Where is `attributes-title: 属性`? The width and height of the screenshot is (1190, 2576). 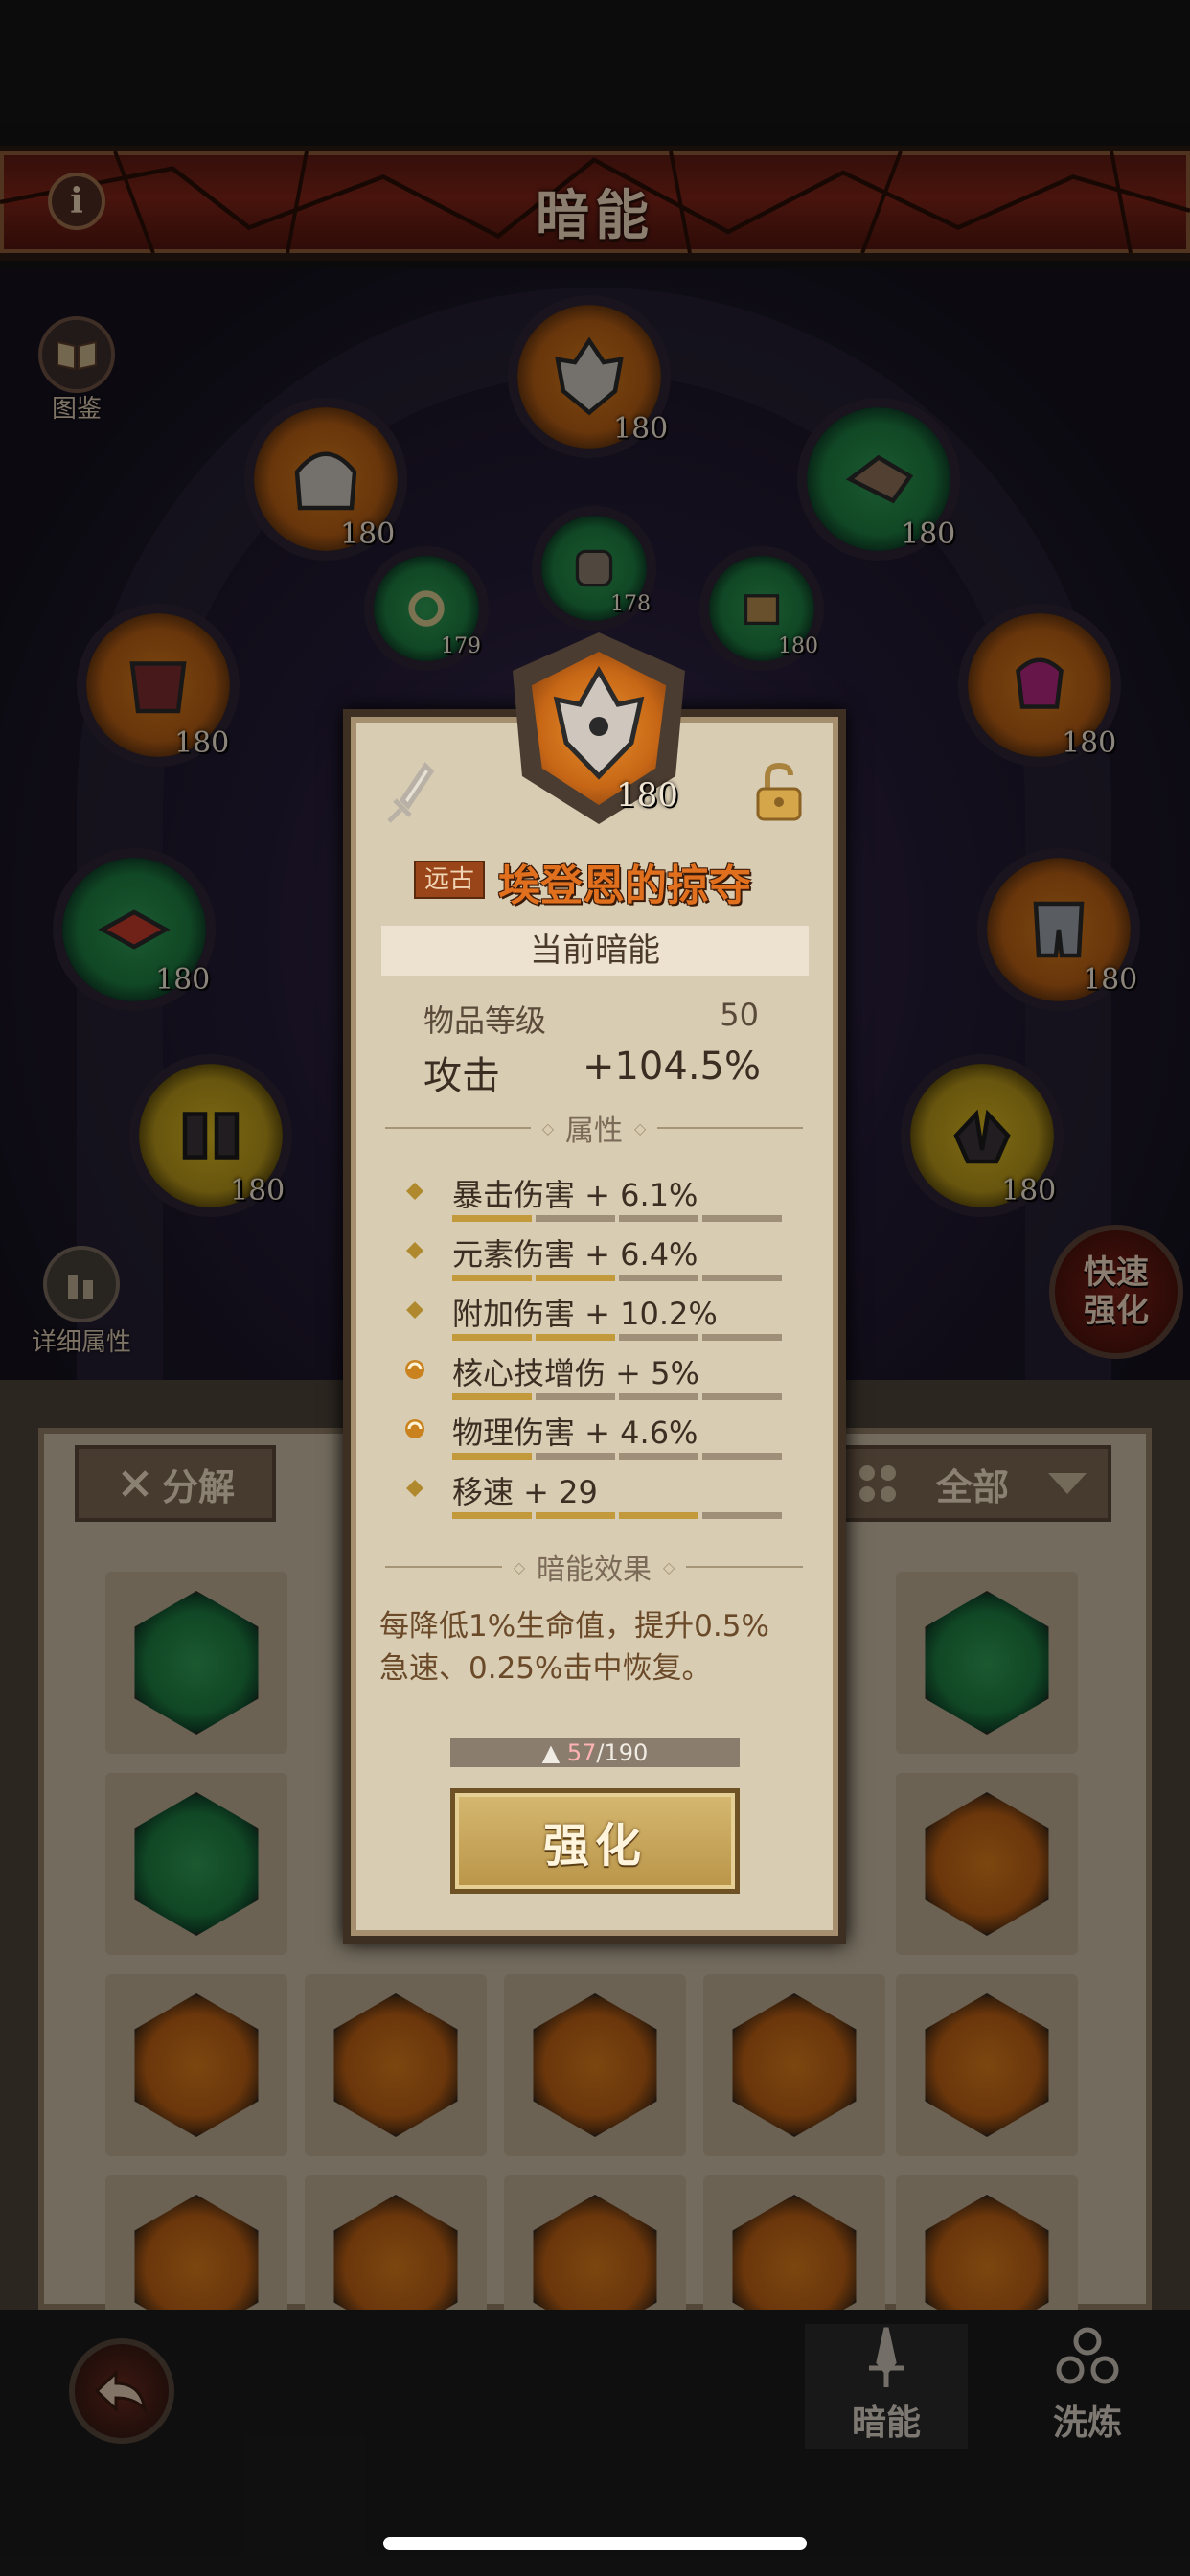 attributes-title: 属性 is located at coordinates (594, 1131).